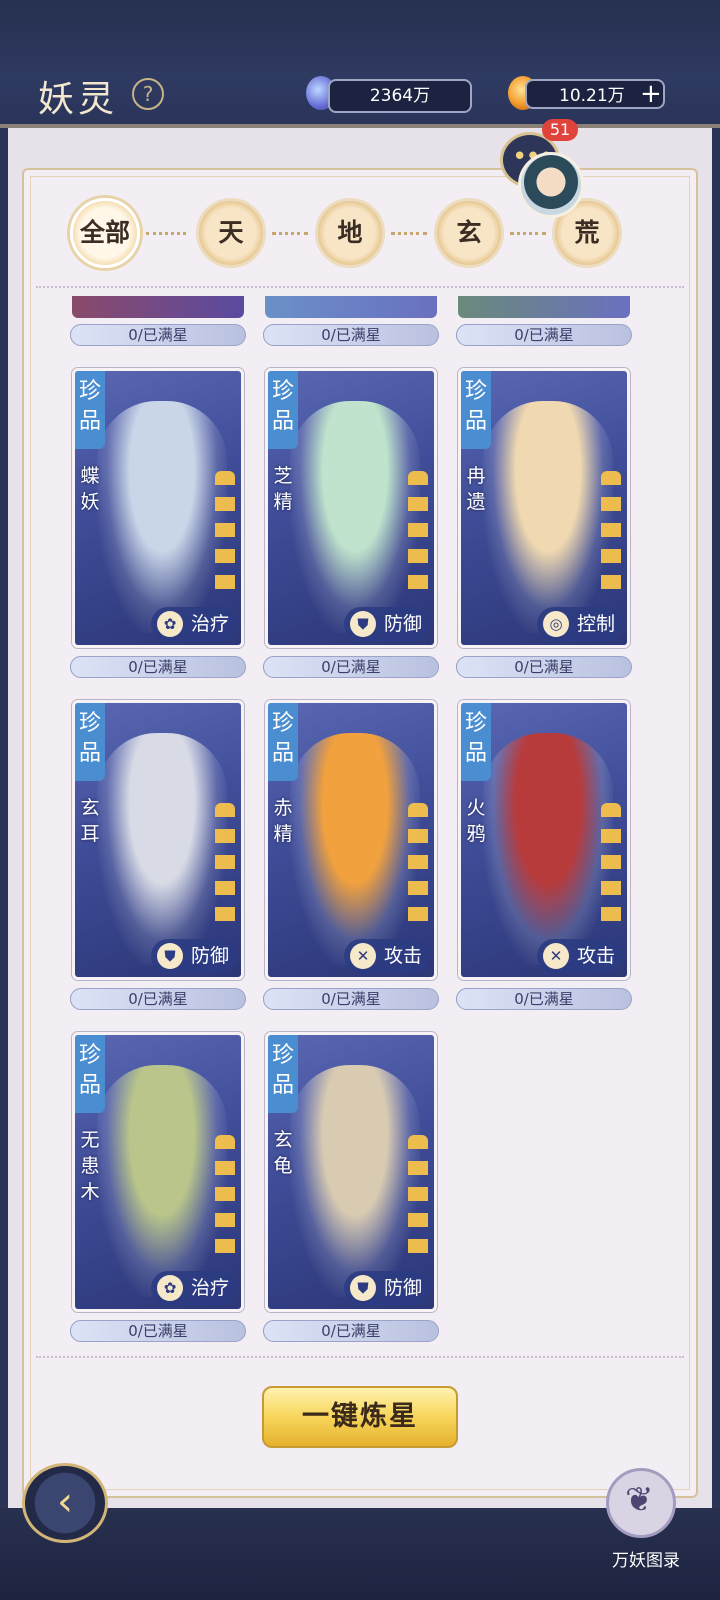 This screenshot has height=1600, width=720. I want to click on spirit-card: 珍品 芝精 ⛊ 防御, so click(351, 508).